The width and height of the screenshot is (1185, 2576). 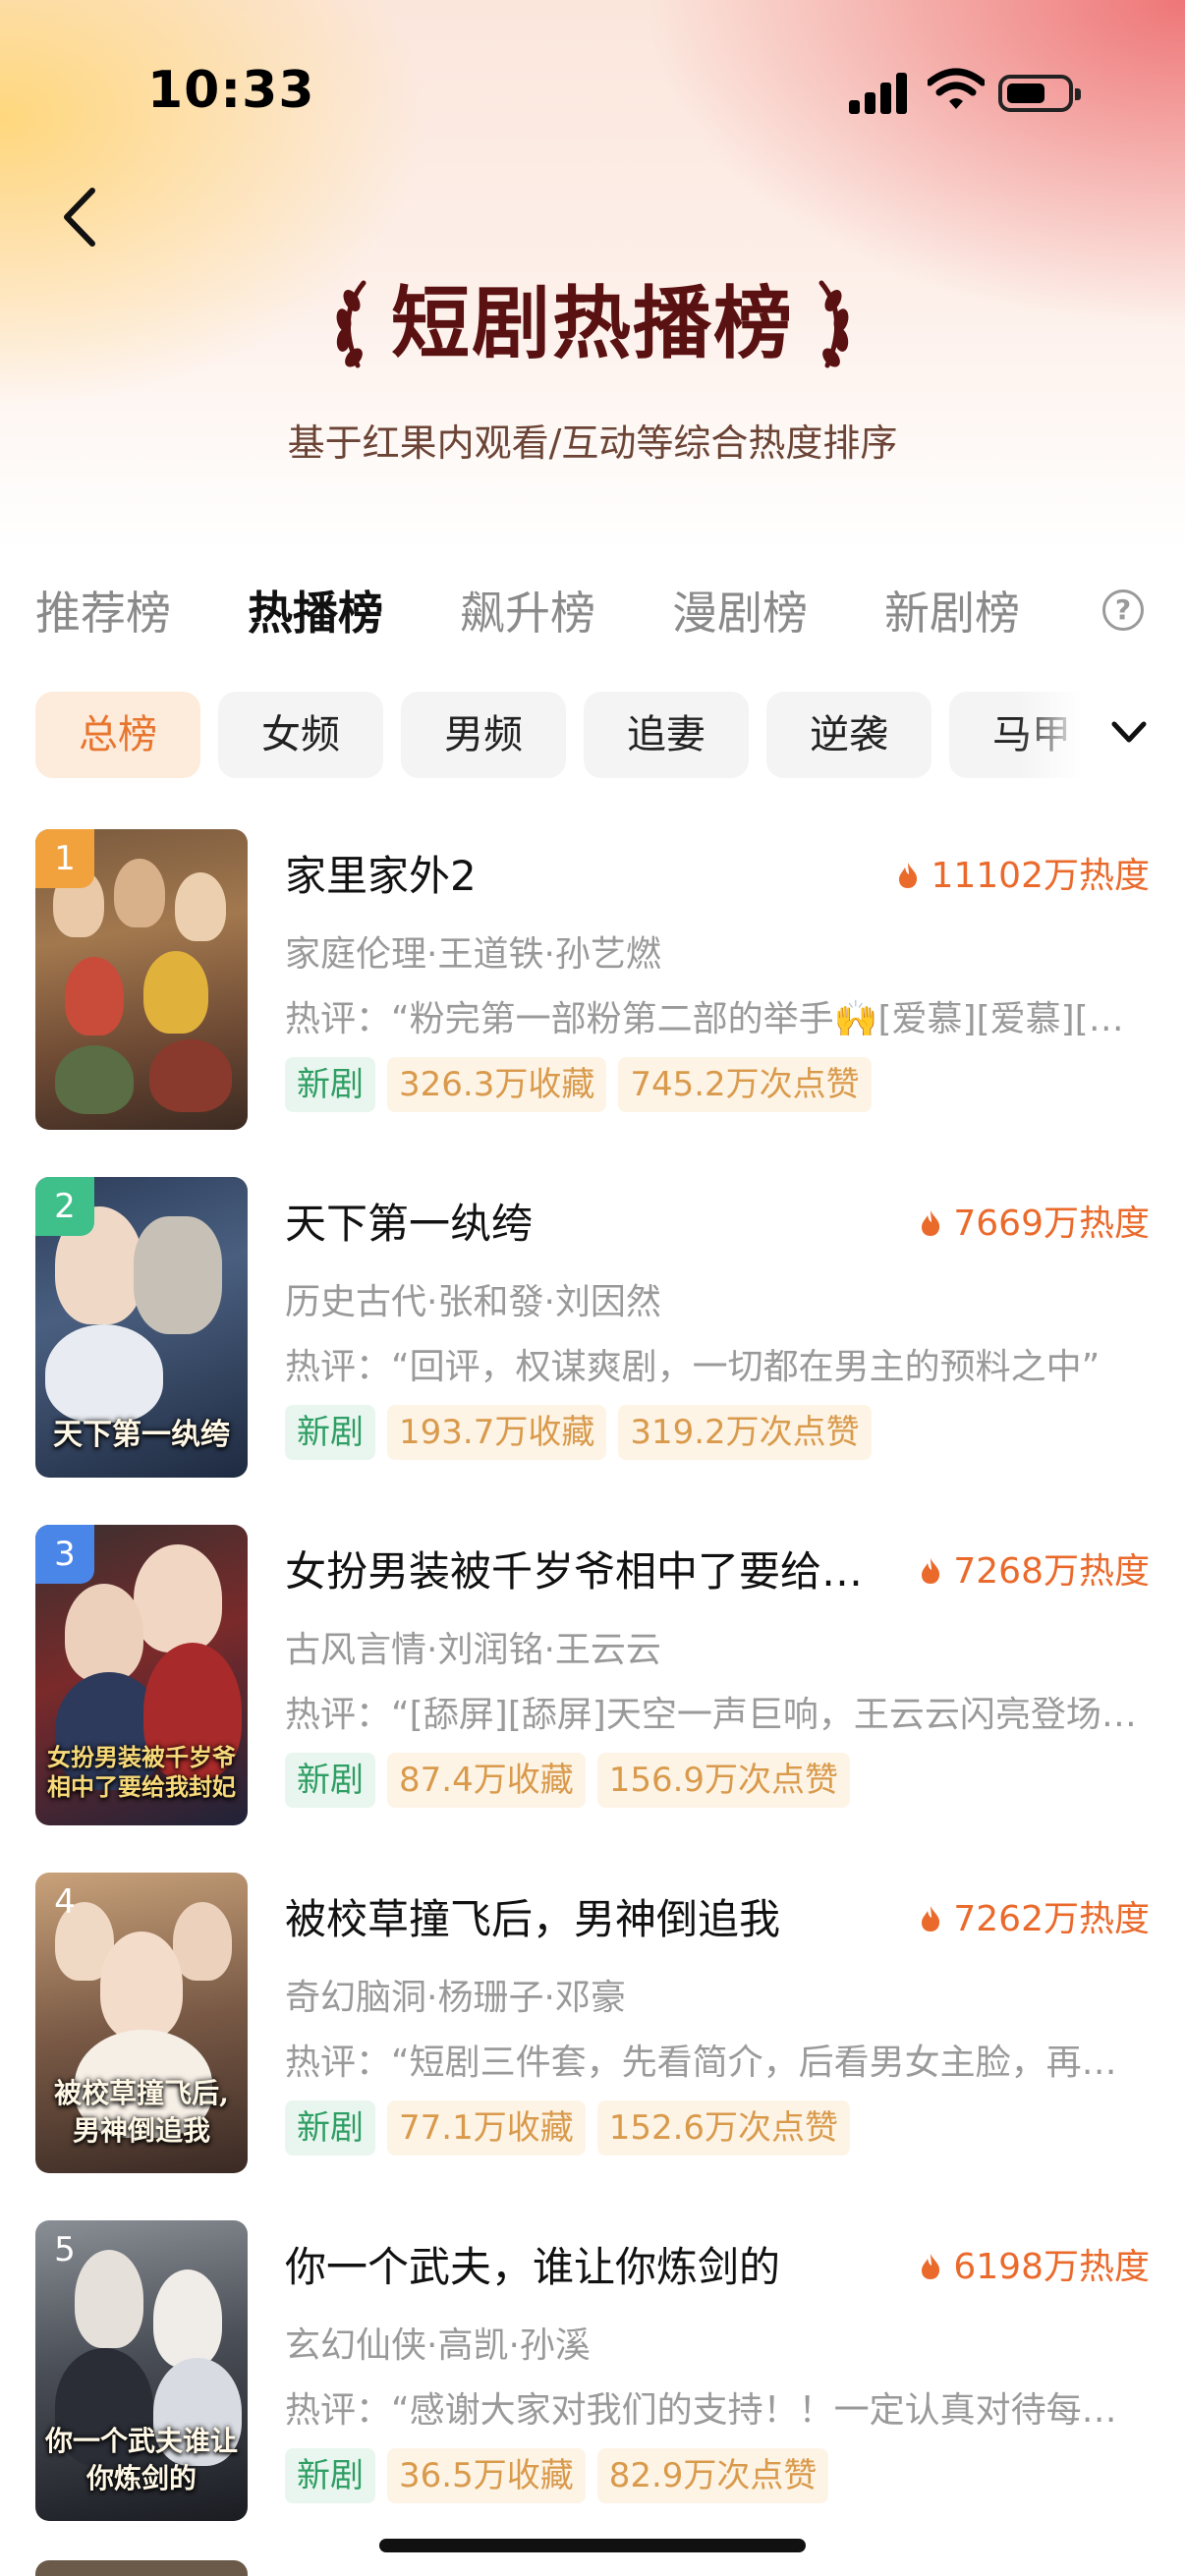 What do you see at coordinates (745, 1432) in the screenshot?
I see `likes-count: 319.2万次点赞` at bounding box center [745, 1432].